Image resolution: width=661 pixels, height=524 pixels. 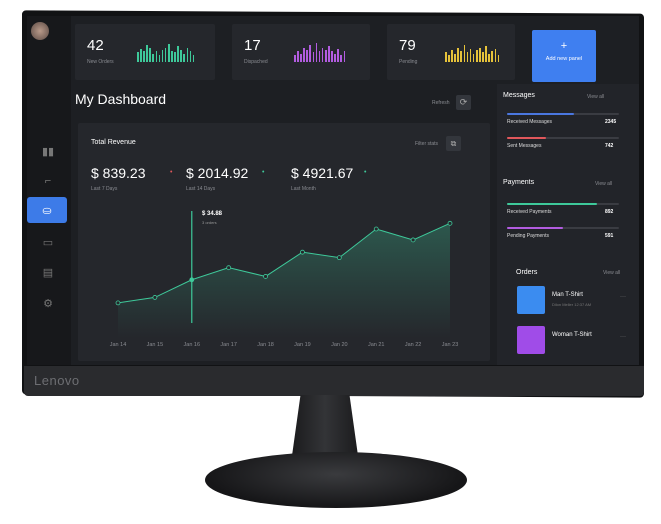 What do you see at coordinates (609, 146) in the screenshot?
I see `row-value: 742` at bounding box center [609, 146].